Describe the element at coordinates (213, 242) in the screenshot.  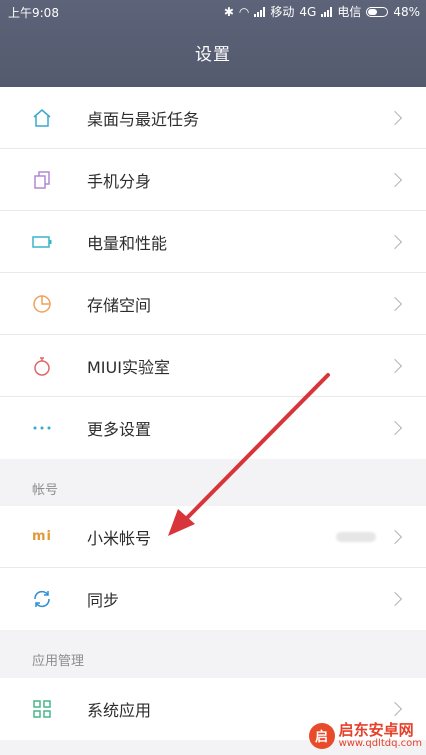
I see `settings-item-battery: 电量和性能` at that location.